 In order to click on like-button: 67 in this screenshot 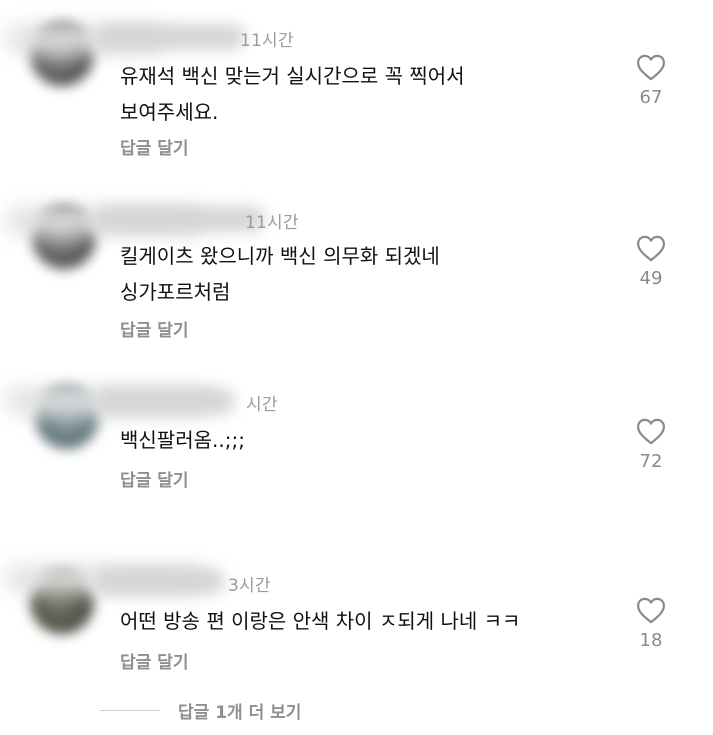, I will do `click(651, 81)`.